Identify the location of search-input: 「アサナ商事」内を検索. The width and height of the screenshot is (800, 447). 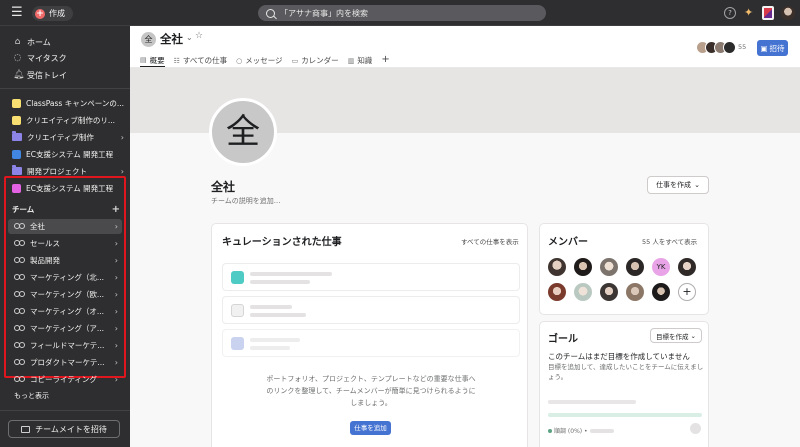
(402, 13).